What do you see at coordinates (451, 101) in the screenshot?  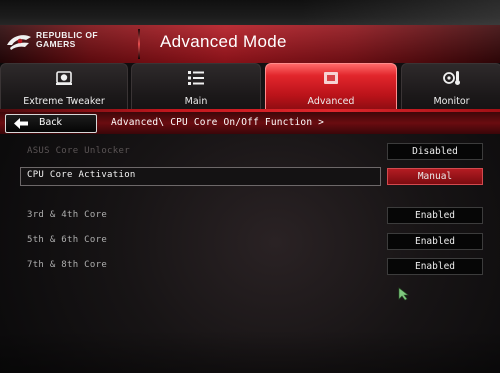 I see `tab-label: Monitor` at bounding box center [451, 101].